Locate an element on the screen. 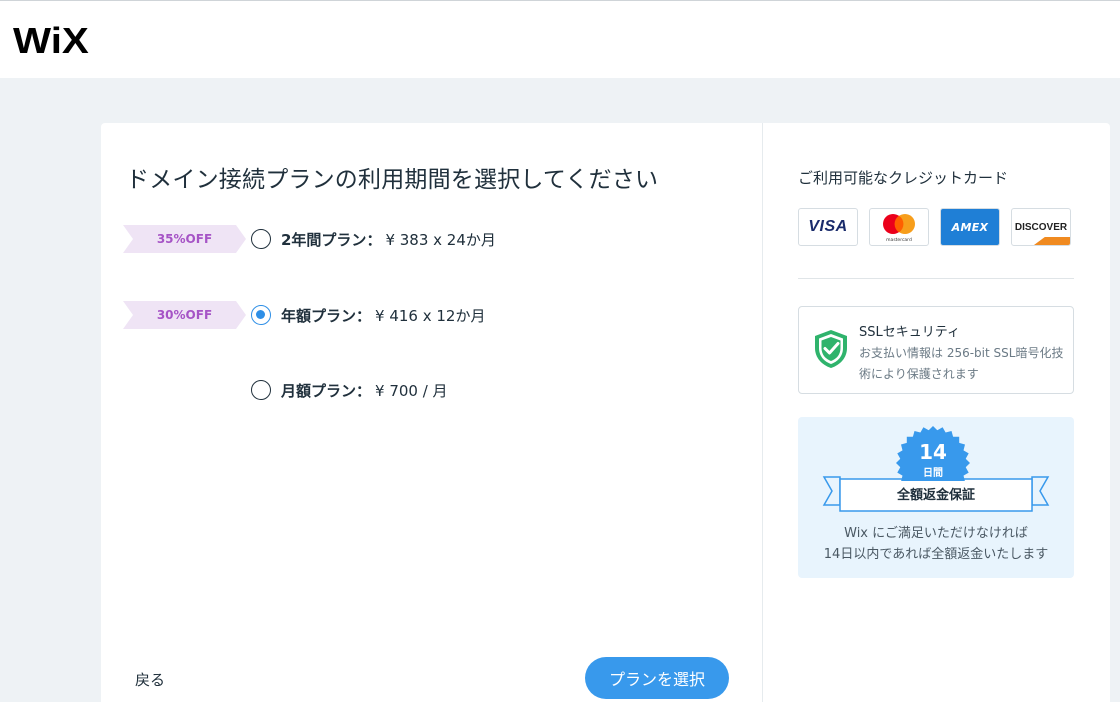  credit-cards-title: ご利用可能なクレジットカード is located at coordinates (903, 178).